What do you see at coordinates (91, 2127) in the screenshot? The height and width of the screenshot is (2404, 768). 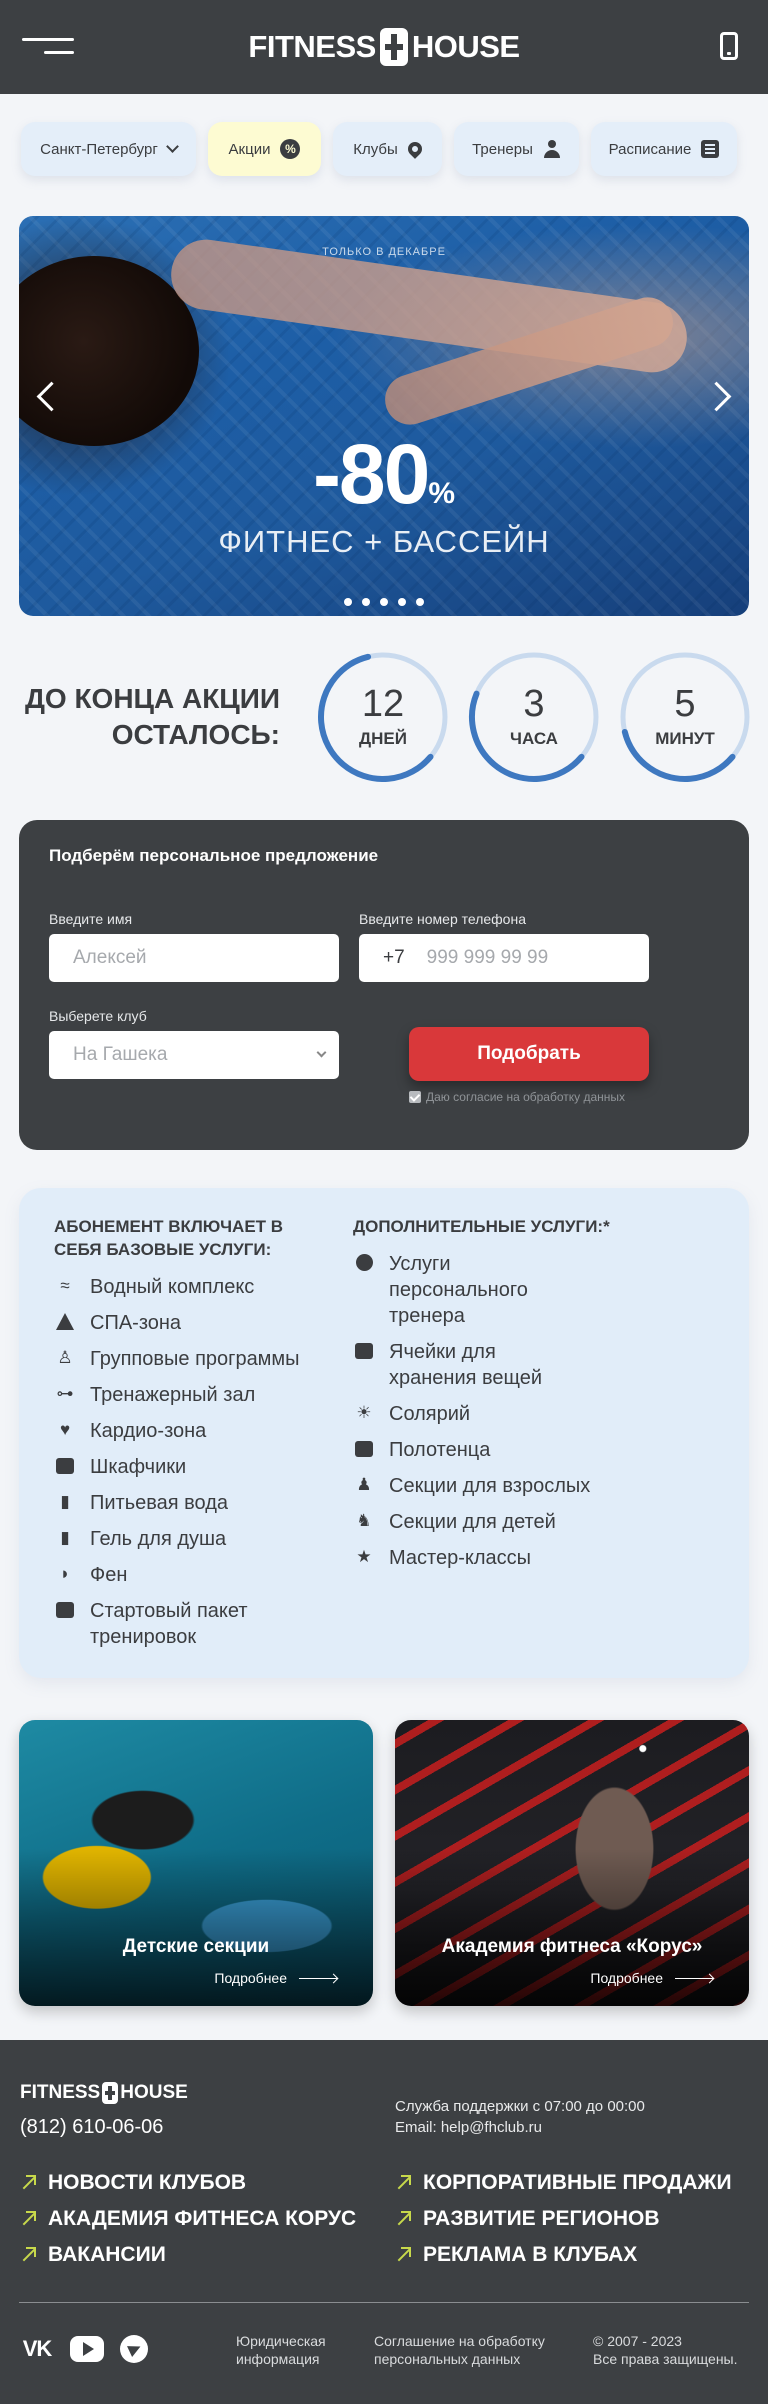 I see `footer-phone: (812) 610-06-06` at bounding box center [91, 2127].